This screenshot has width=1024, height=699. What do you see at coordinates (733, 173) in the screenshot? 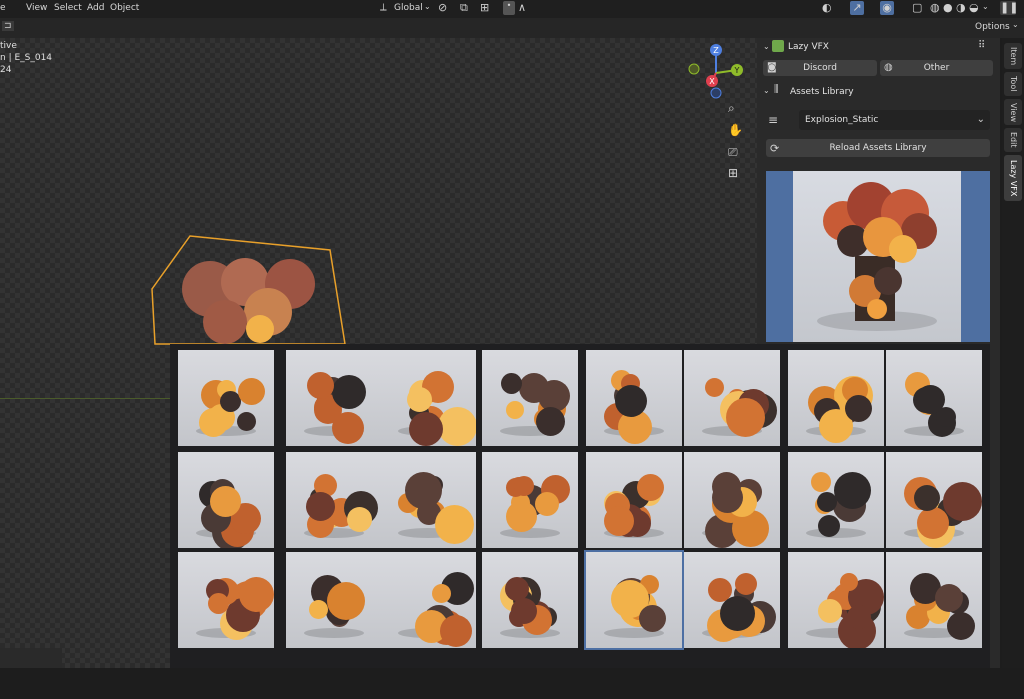
I see `ortho-grid-icon: ⊞` at bounding box center [733, 173].